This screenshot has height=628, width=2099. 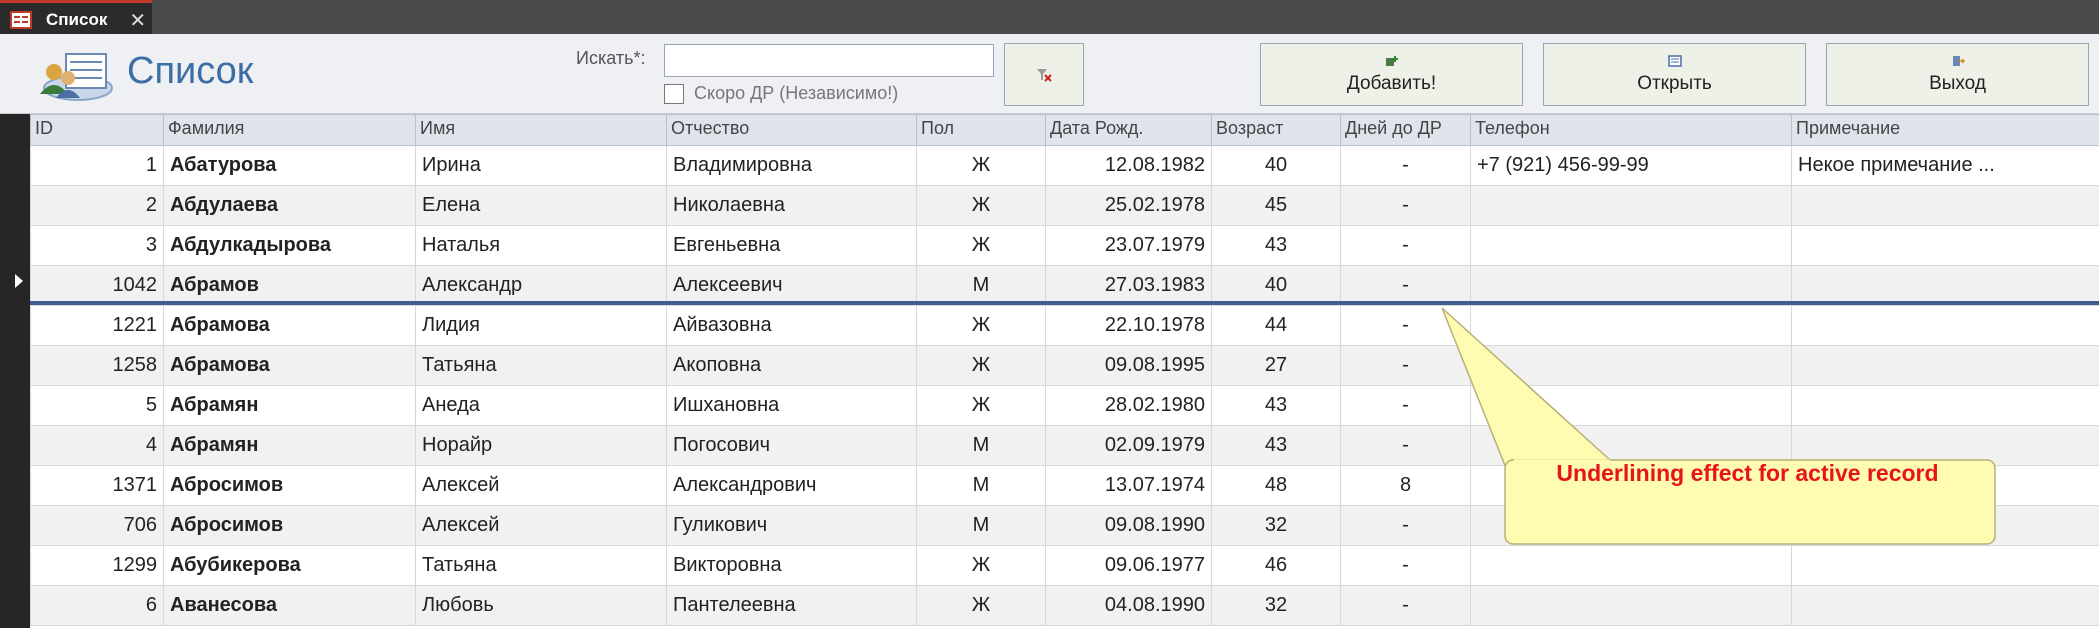 I want to click on cell-dob: 02.09.1979, so click(x=1128, y=446).